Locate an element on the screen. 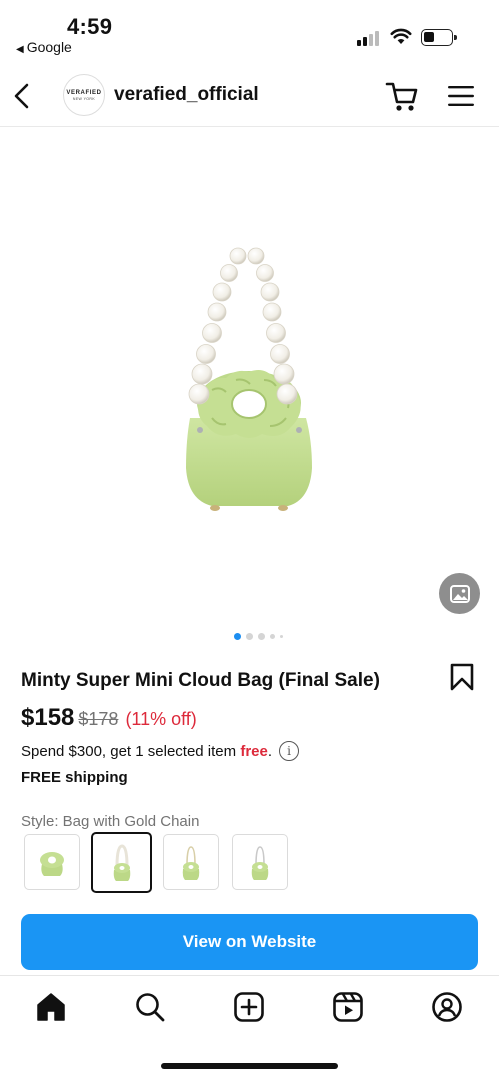 The width and height of the screenshot is (499, 1080). nav-profile is located at coordinates (447, 1007).